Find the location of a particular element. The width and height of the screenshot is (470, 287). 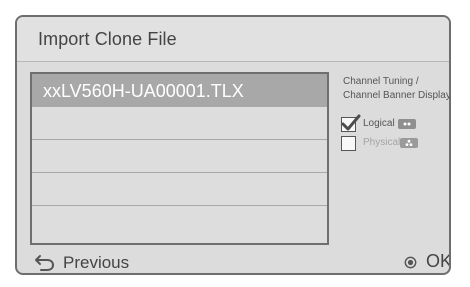

logical-checkbox is located at coordinates (351, 123).